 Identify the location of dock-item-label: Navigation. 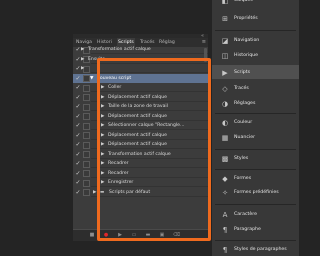
(247, 40).